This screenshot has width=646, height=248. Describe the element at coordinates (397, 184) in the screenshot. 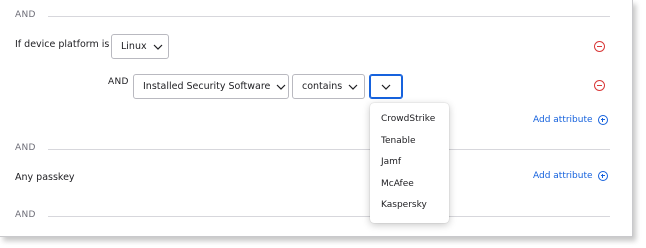

I see `dropdown-option: McAfee` at that location.